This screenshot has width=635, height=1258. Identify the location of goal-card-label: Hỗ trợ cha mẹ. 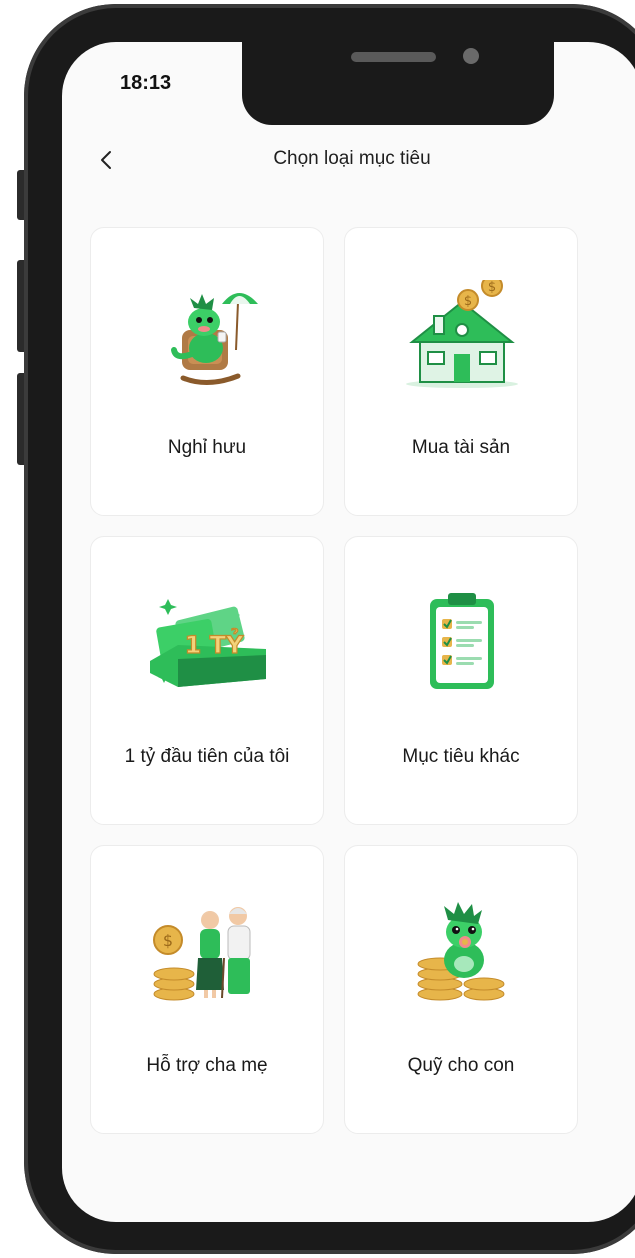
(207, 1065).